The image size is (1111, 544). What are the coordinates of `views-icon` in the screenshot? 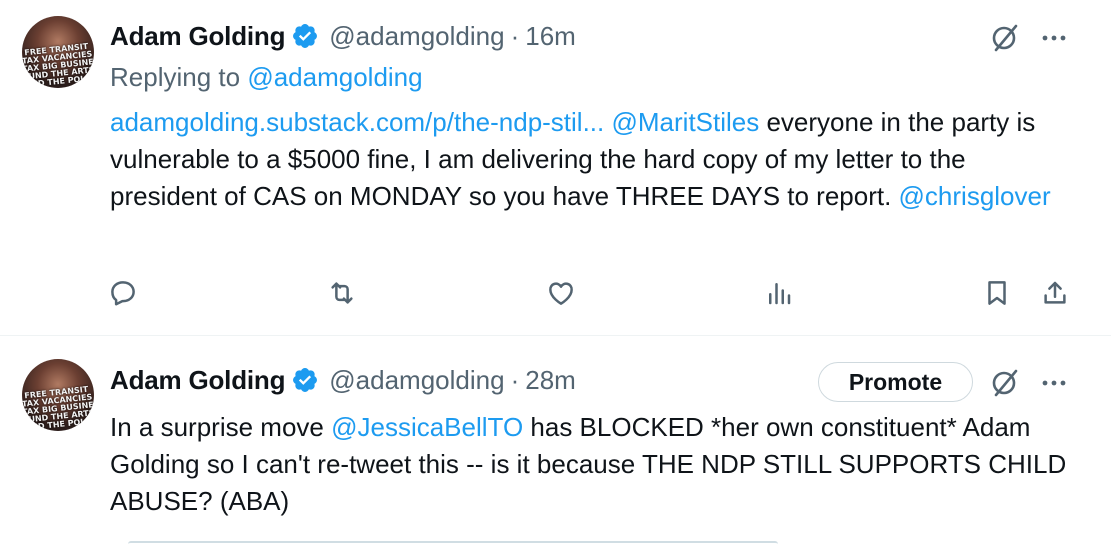 It's located at (781, 295).